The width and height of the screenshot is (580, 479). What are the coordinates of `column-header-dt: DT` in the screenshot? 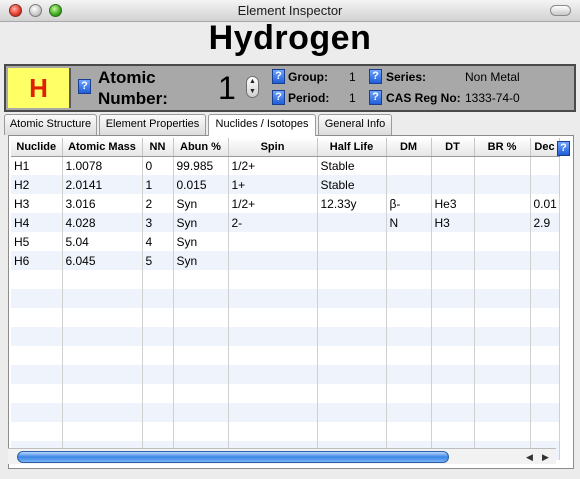 It's located at (453, 147).